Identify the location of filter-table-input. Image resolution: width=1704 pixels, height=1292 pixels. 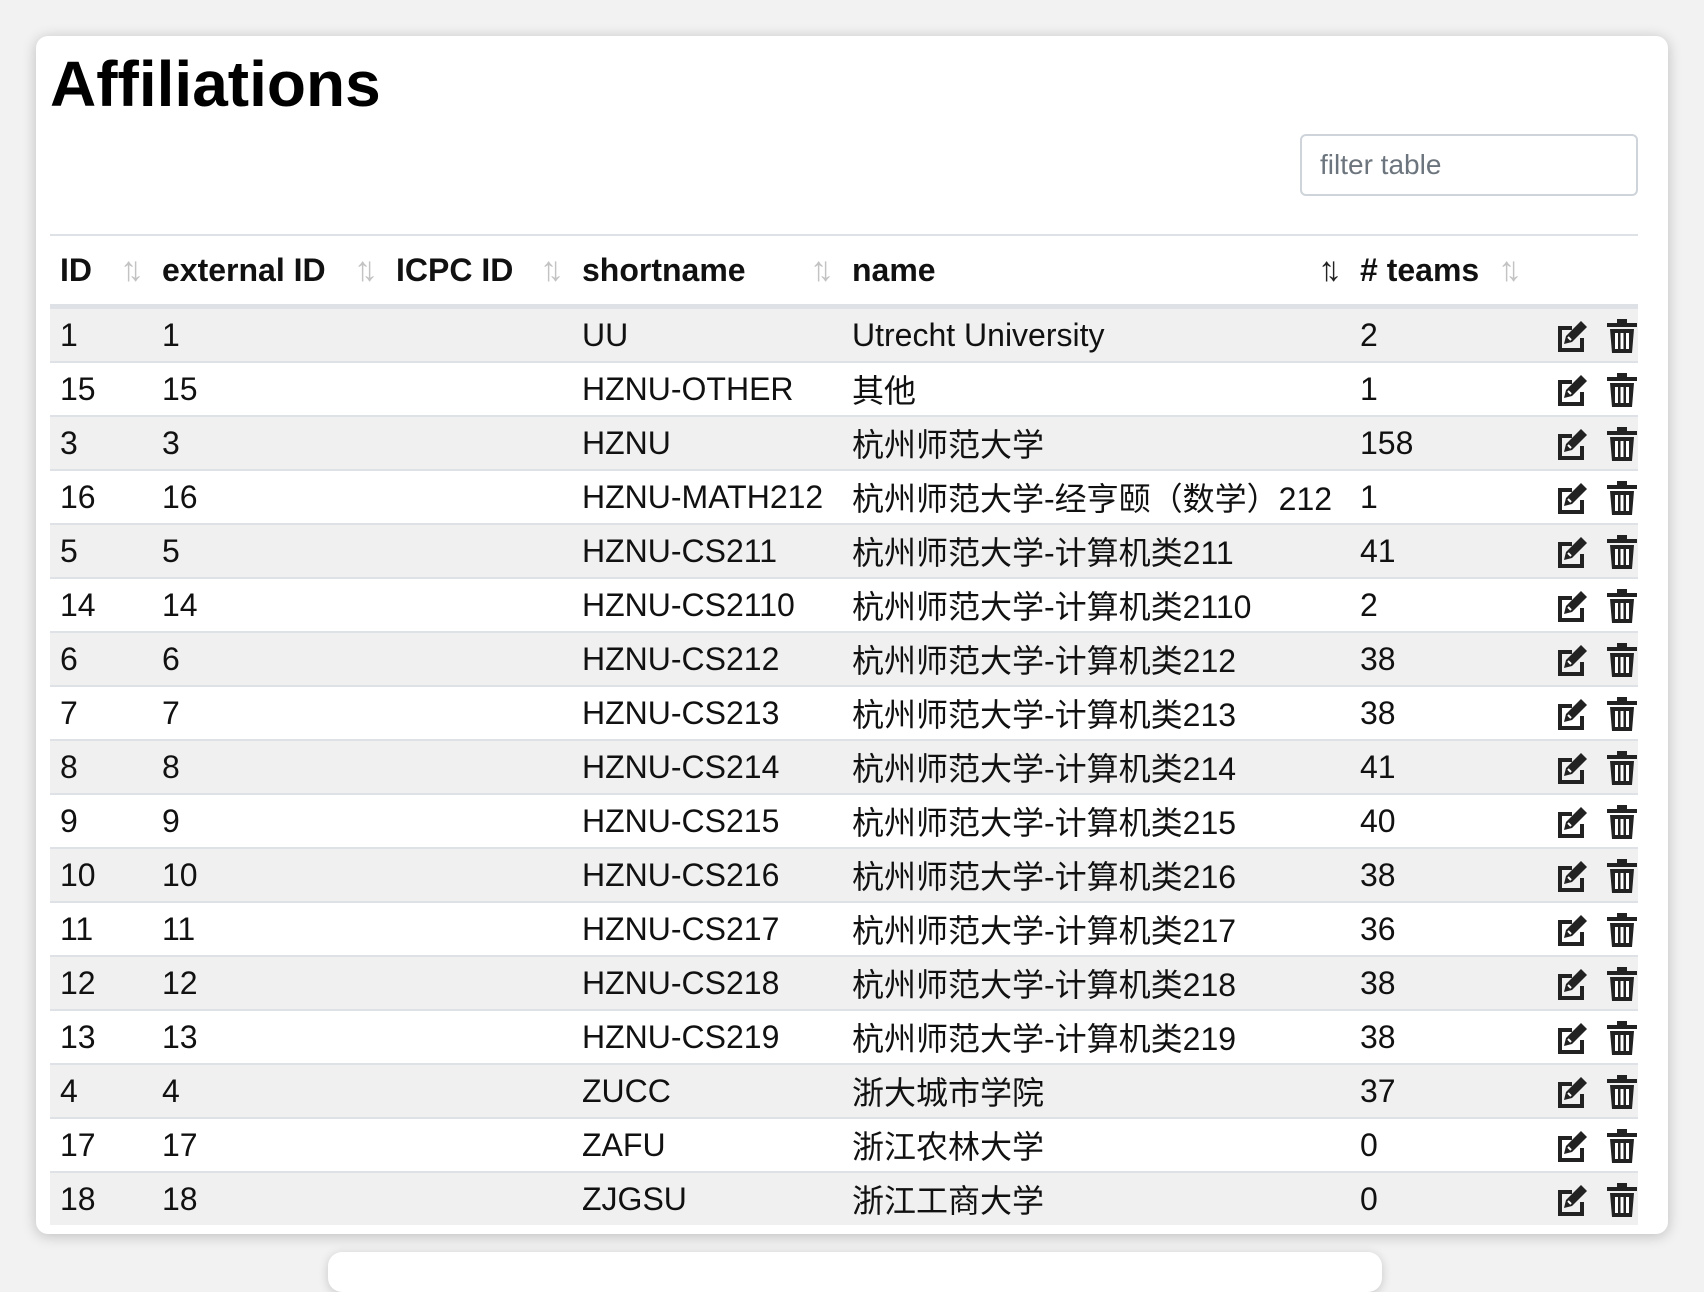
(1469, 165).